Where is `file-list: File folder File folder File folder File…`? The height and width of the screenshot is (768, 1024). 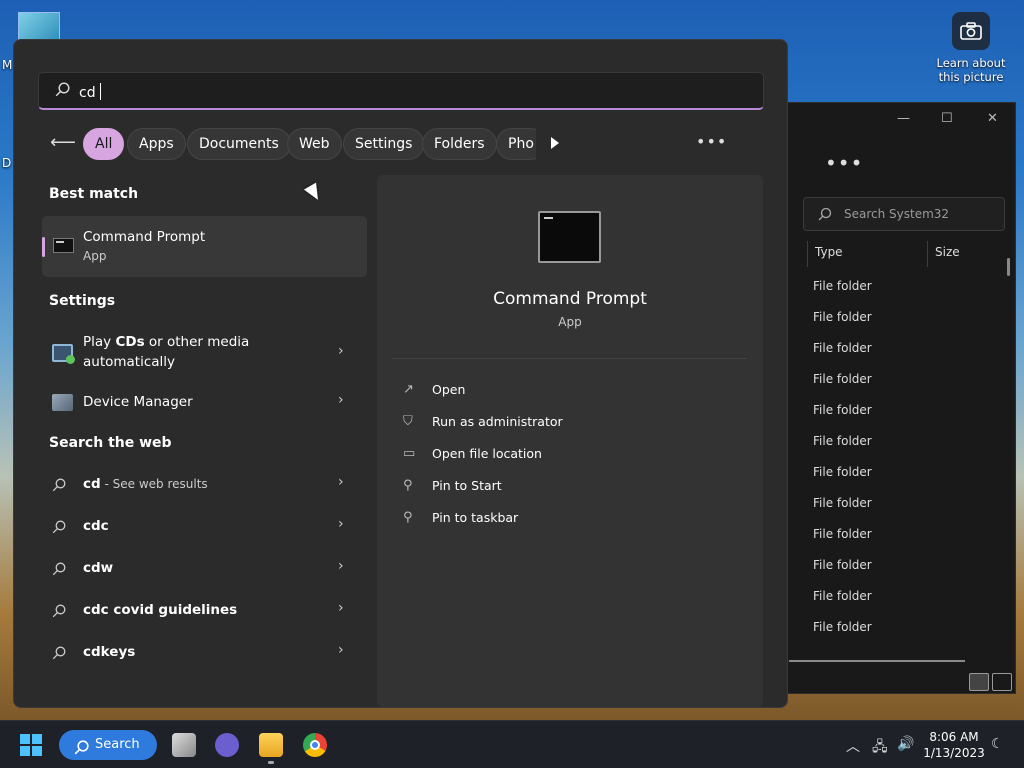 file-list: File folder File folder File folder File… is located at coordinates (842, 457).